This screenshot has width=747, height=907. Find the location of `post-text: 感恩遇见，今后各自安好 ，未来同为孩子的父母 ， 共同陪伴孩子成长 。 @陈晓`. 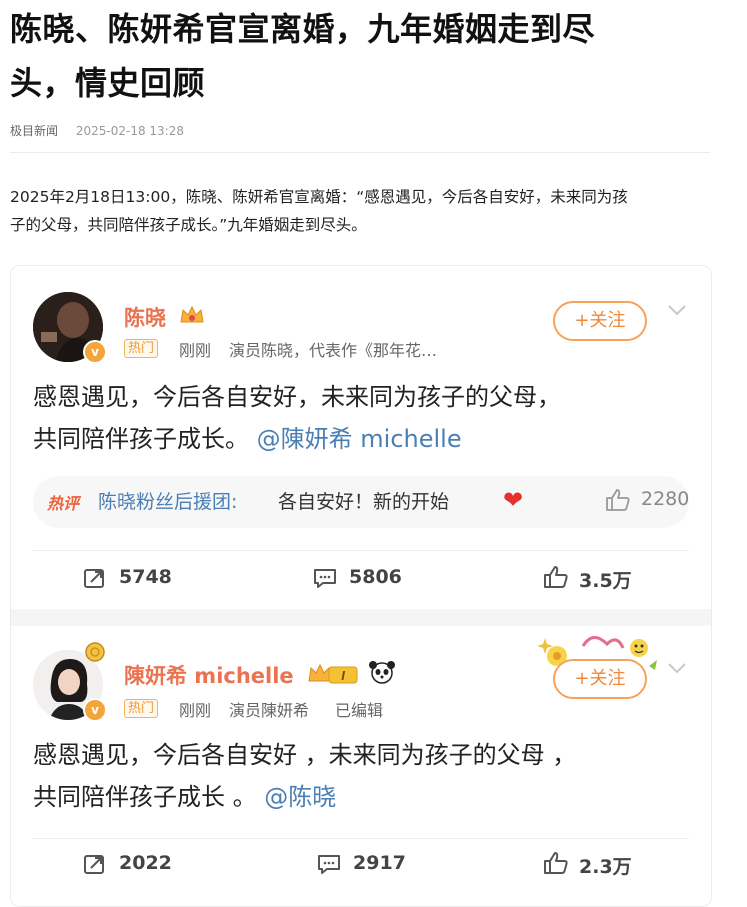

post-text: 感恩遇见，今后各自安好 ，未来同为孩子的父母 ， 共同陪伴孩子成长 。 @陈晓 is located at coordinates (363, 776).